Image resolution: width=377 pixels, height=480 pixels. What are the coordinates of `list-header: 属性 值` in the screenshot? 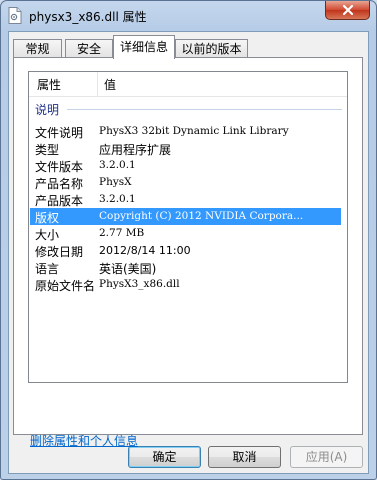 It's located at (188, 84).